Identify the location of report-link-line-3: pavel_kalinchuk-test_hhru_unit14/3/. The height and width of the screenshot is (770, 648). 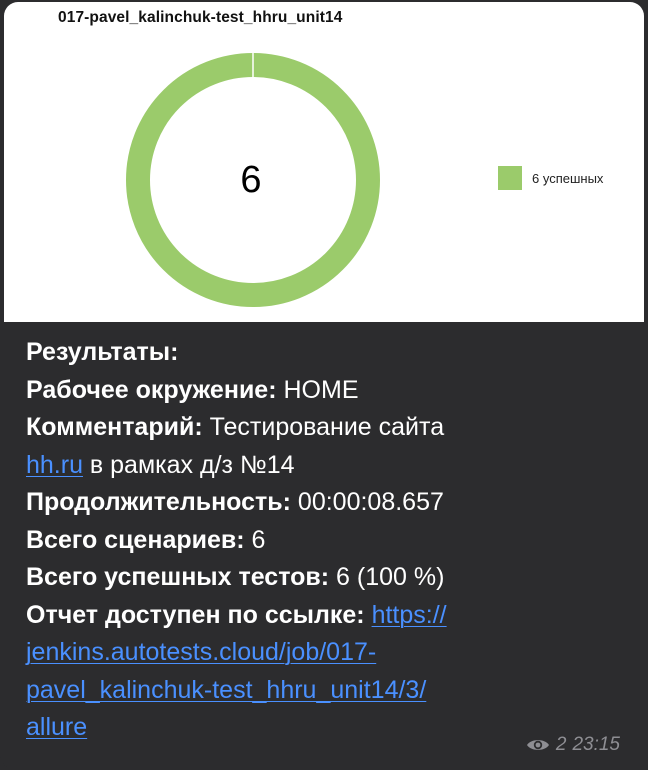
(326, 691).